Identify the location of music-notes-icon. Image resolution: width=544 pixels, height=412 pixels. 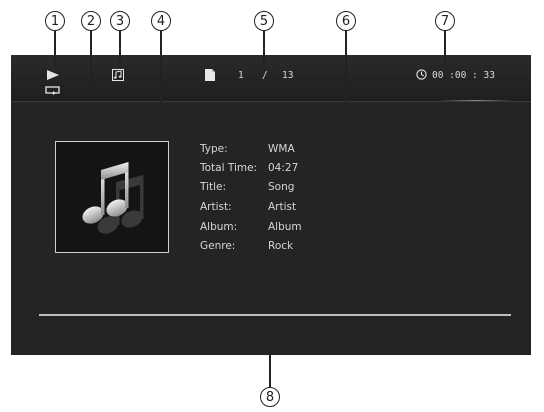
(113, 198).